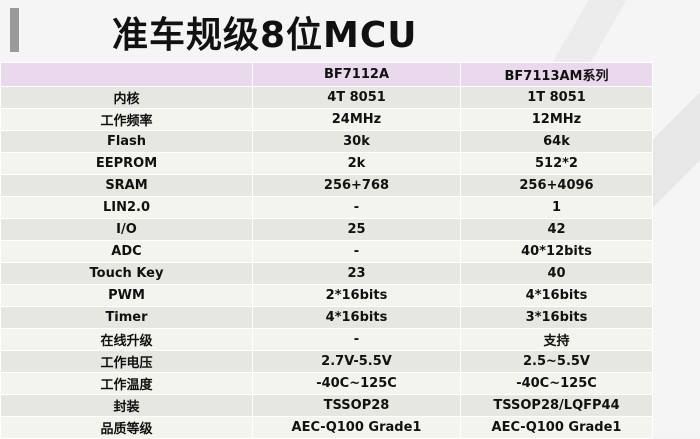 This screenshot has height=439, width=700. I want to click on table-row: Timer 4*16bits 3*16bits, so click(326, 317).